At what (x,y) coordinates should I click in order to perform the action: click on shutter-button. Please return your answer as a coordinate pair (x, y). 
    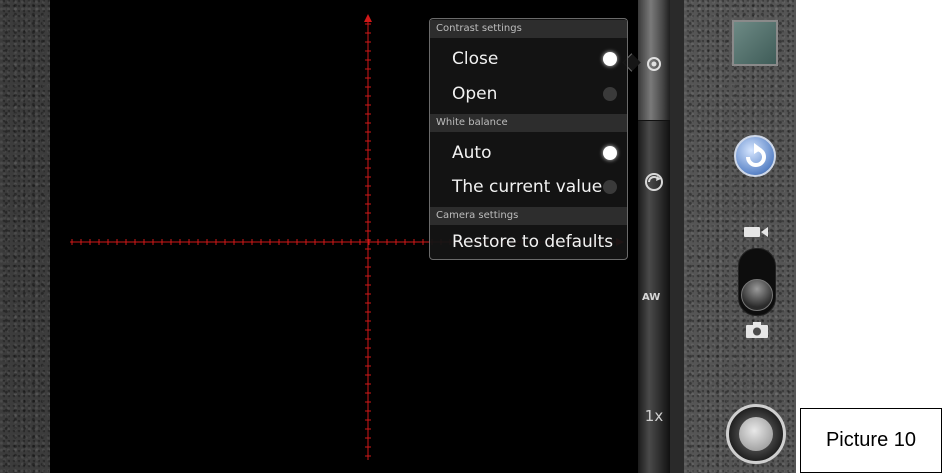
    Looking at the image, I should click on (756, 434).